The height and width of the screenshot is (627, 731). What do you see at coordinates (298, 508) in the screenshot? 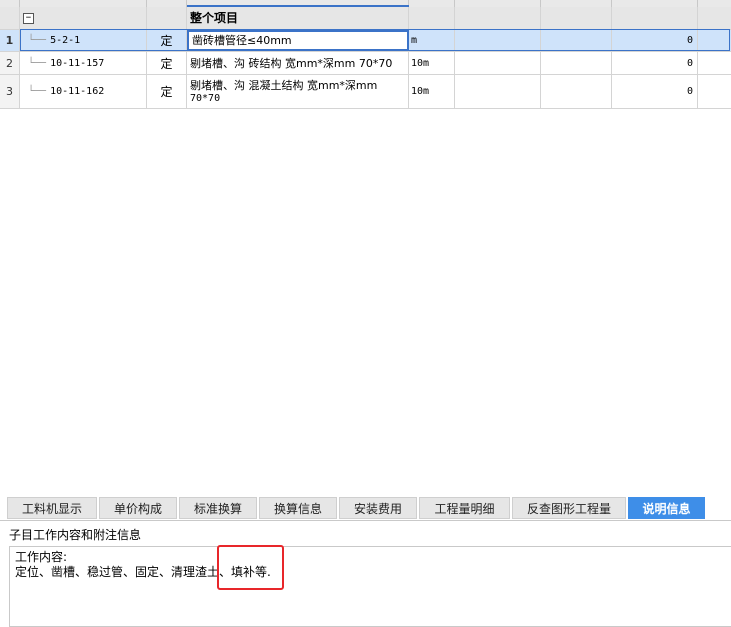
I see `tab-conversion-info: 换算信息` at bounding box center [298, 508].